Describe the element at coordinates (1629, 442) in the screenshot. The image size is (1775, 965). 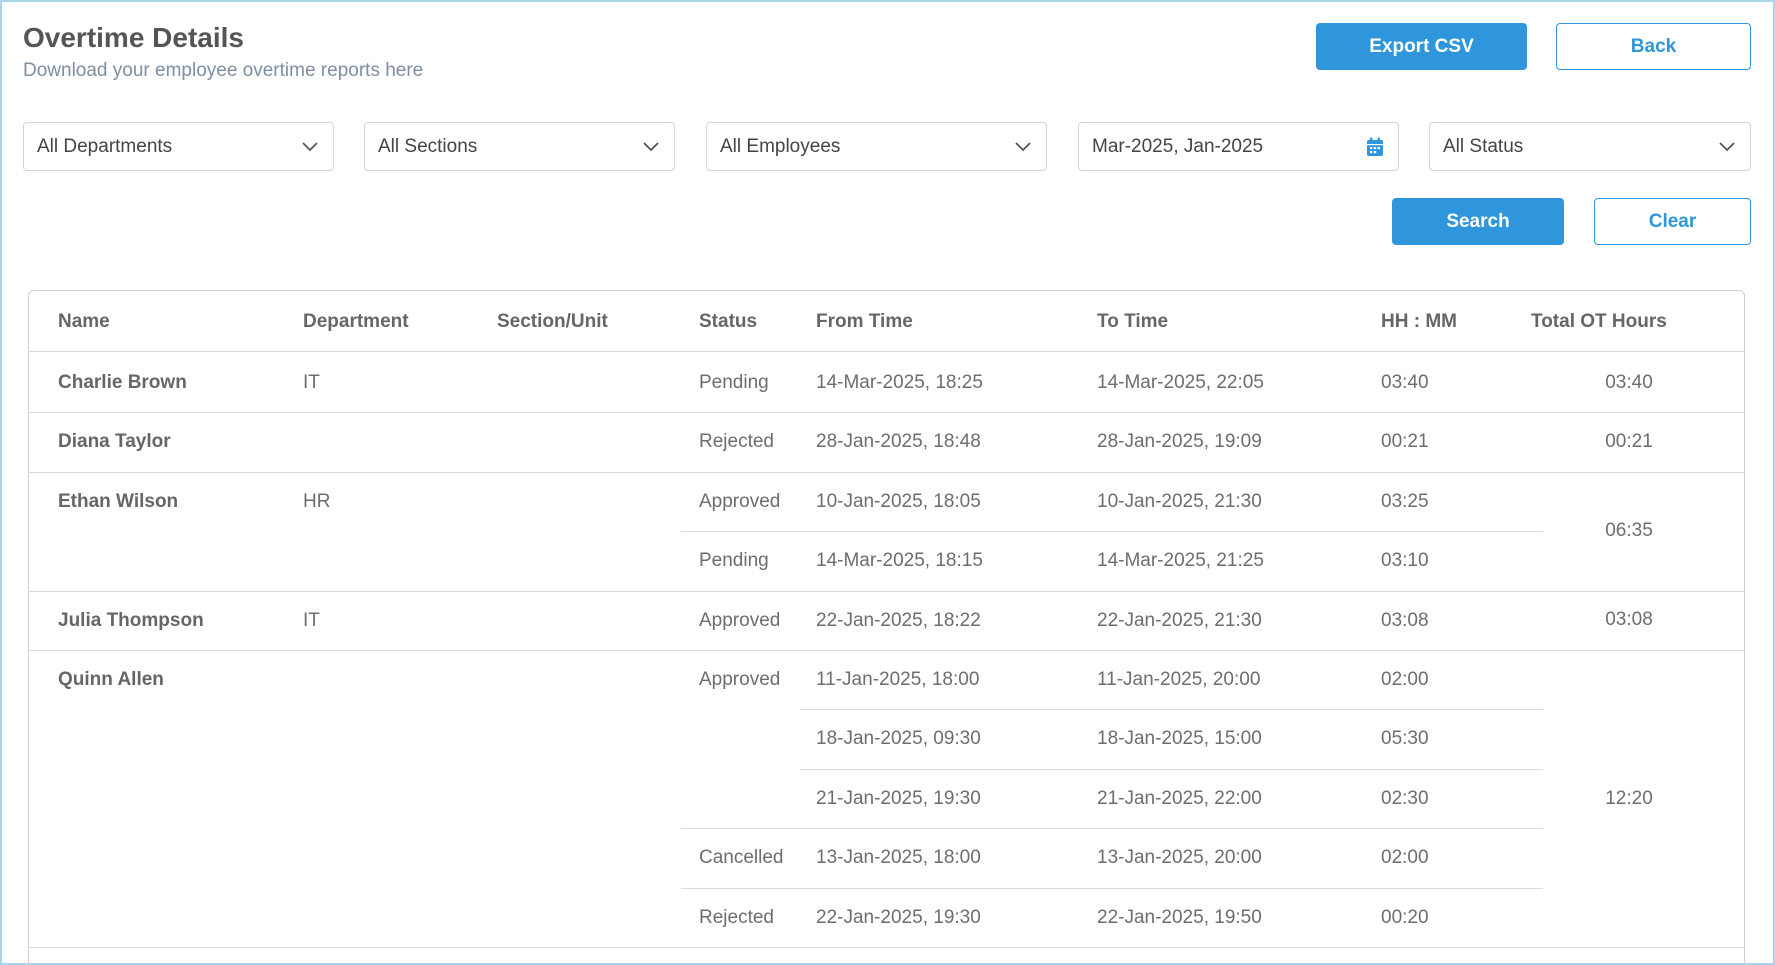
I see `total-ot-hours: 00:21` at that location.